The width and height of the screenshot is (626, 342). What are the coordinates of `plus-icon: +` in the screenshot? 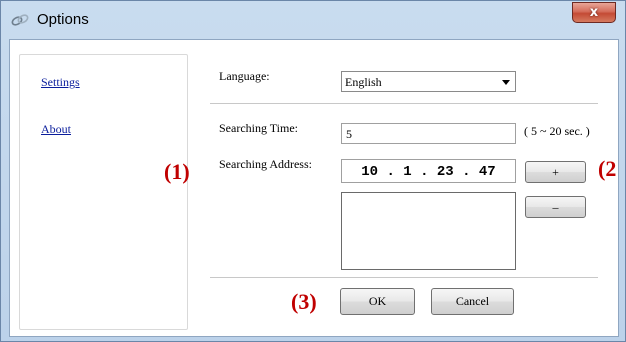 It's located at (555, 172).